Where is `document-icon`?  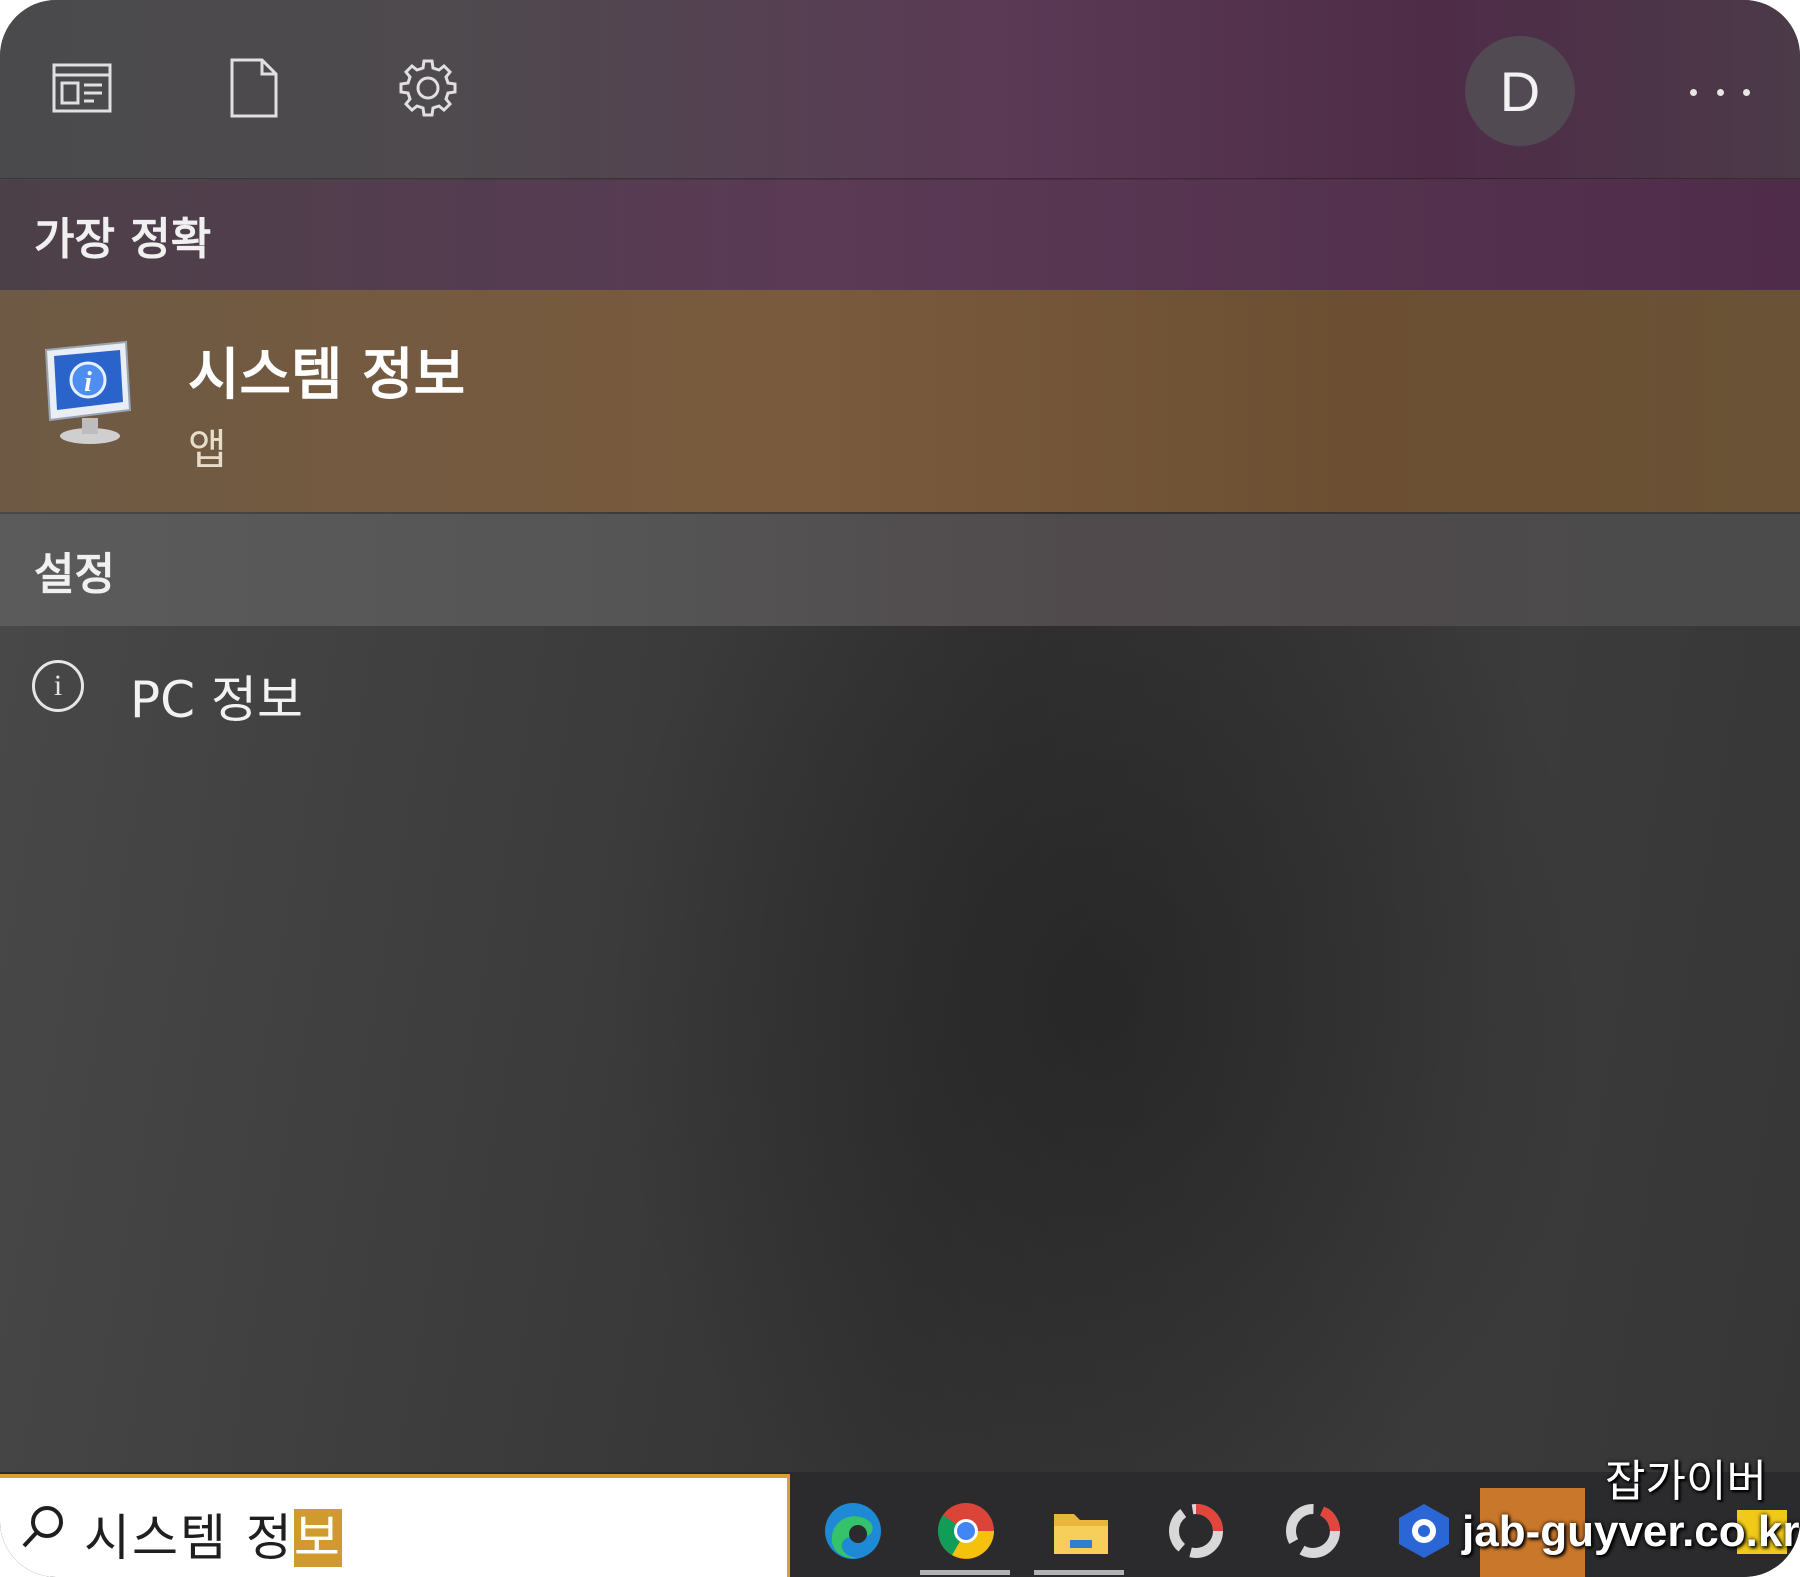
document-icon is located at coordinates (254, 88).